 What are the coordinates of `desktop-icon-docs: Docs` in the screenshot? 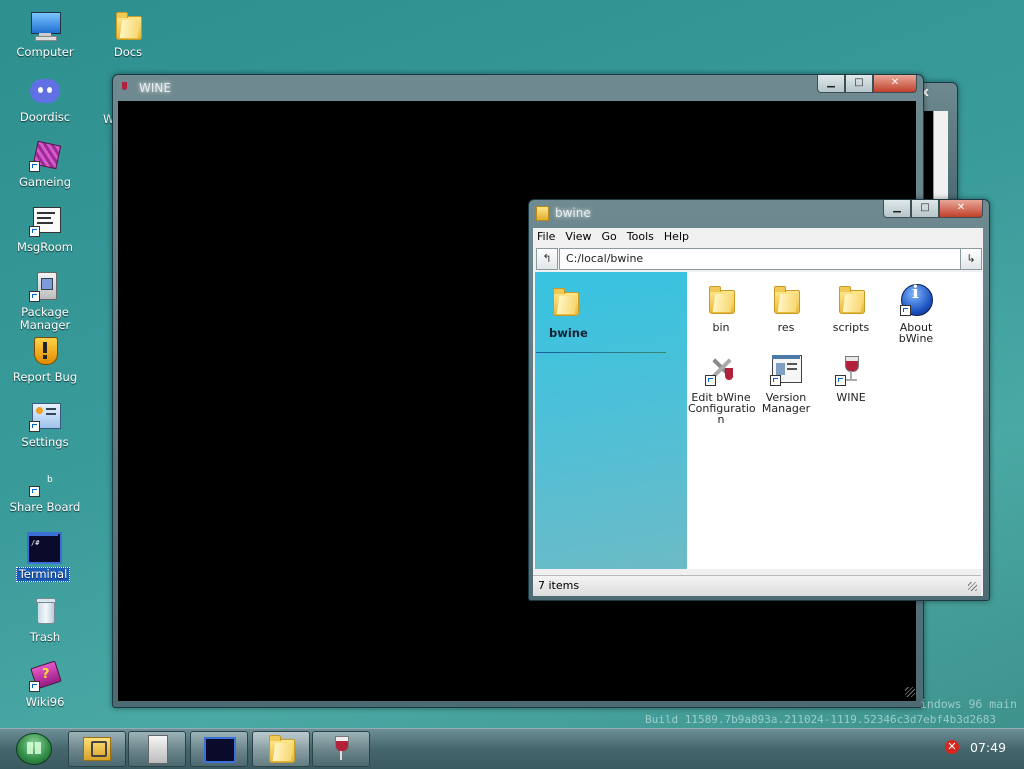 It's located at (128, 34).